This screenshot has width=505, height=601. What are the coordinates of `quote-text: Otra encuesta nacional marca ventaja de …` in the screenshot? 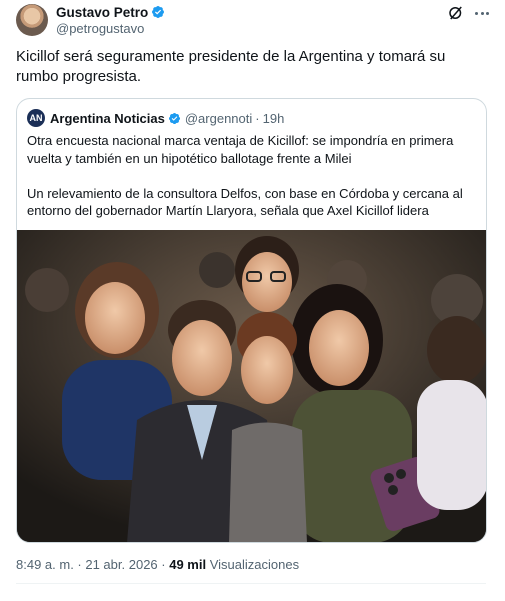 It's located at (252, 176).